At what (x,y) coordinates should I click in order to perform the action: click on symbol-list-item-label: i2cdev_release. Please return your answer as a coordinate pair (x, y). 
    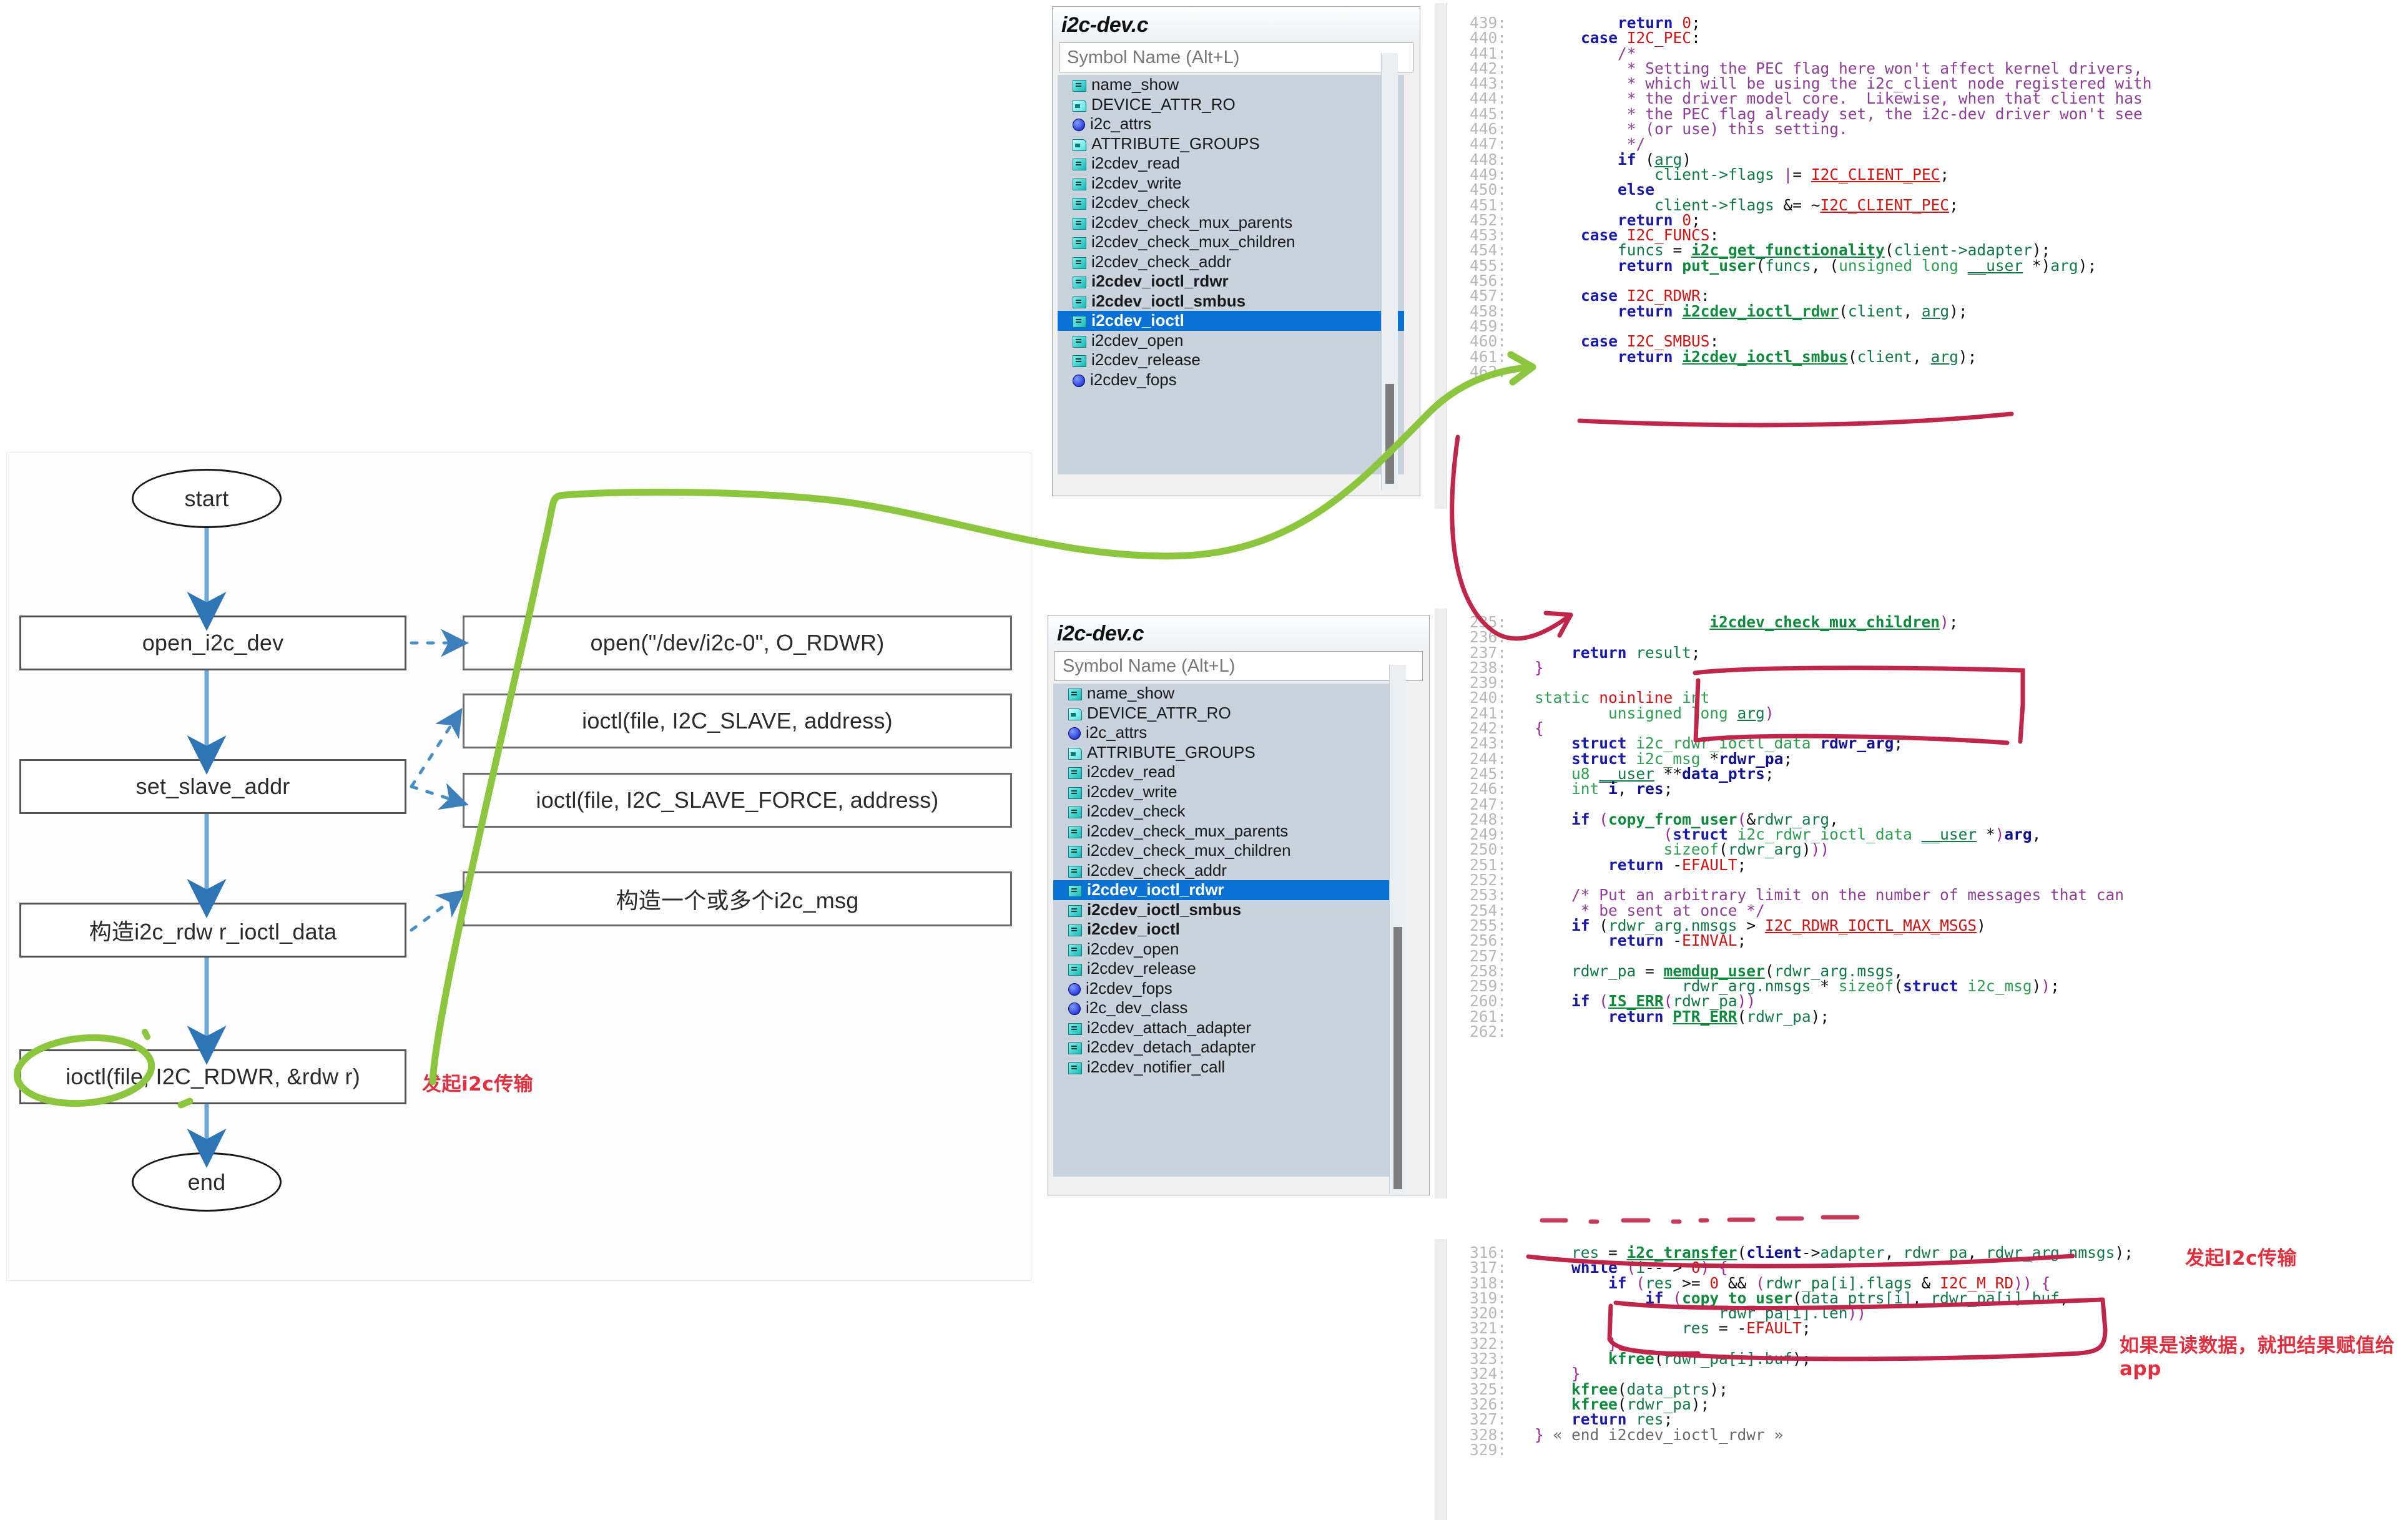
    Looking at the image, I should click on (1146, 359).